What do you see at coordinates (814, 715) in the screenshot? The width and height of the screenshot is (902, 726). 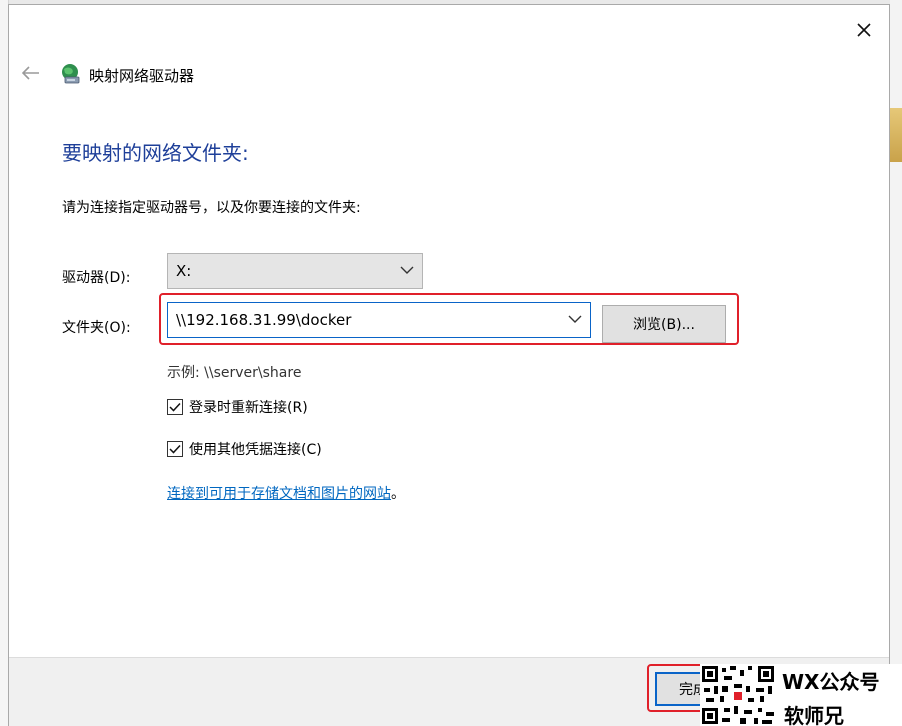 I see `watermark-line2: 软师兄` at bounding box center [814, 715].